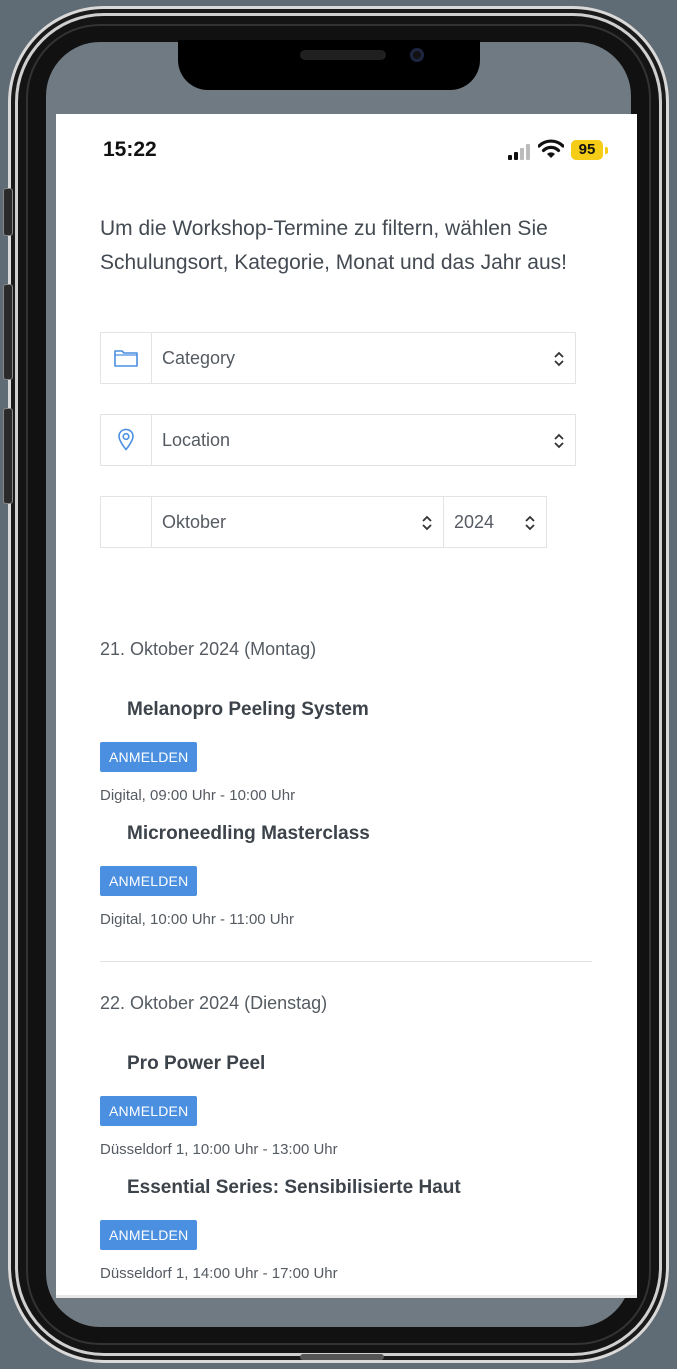  I want to click on location-select-value: Location, so click(196, 440).